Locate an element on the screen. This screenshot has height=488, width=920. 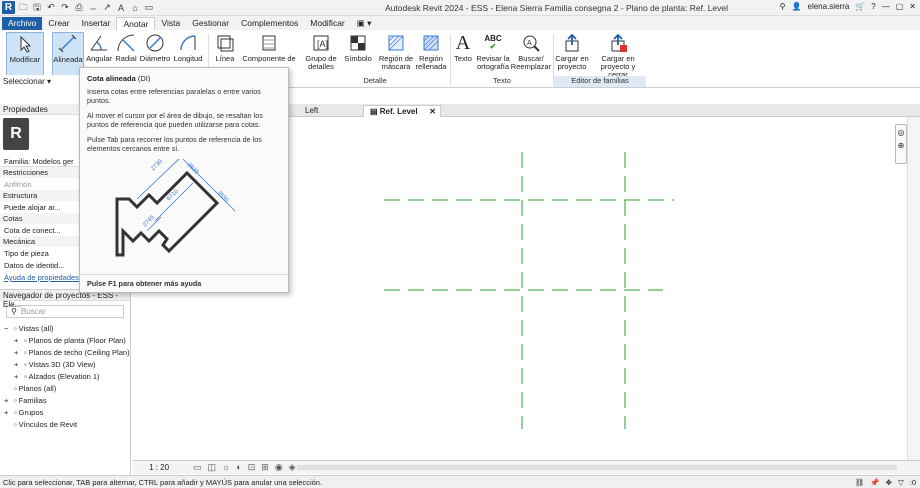
tab-complementos: Complementos is located at coordinates (269, 23).